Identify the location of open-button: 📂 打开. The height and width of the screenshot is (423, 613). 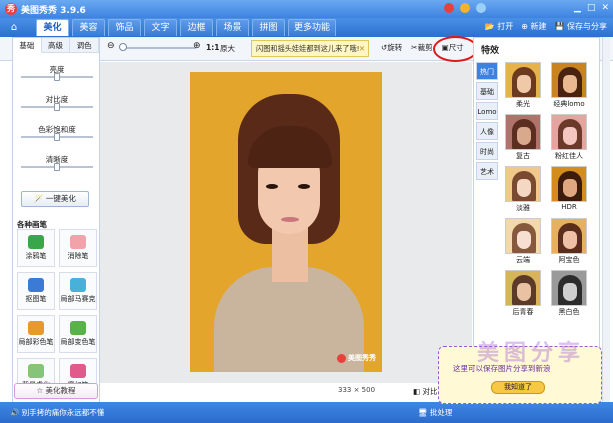
(499, 26).